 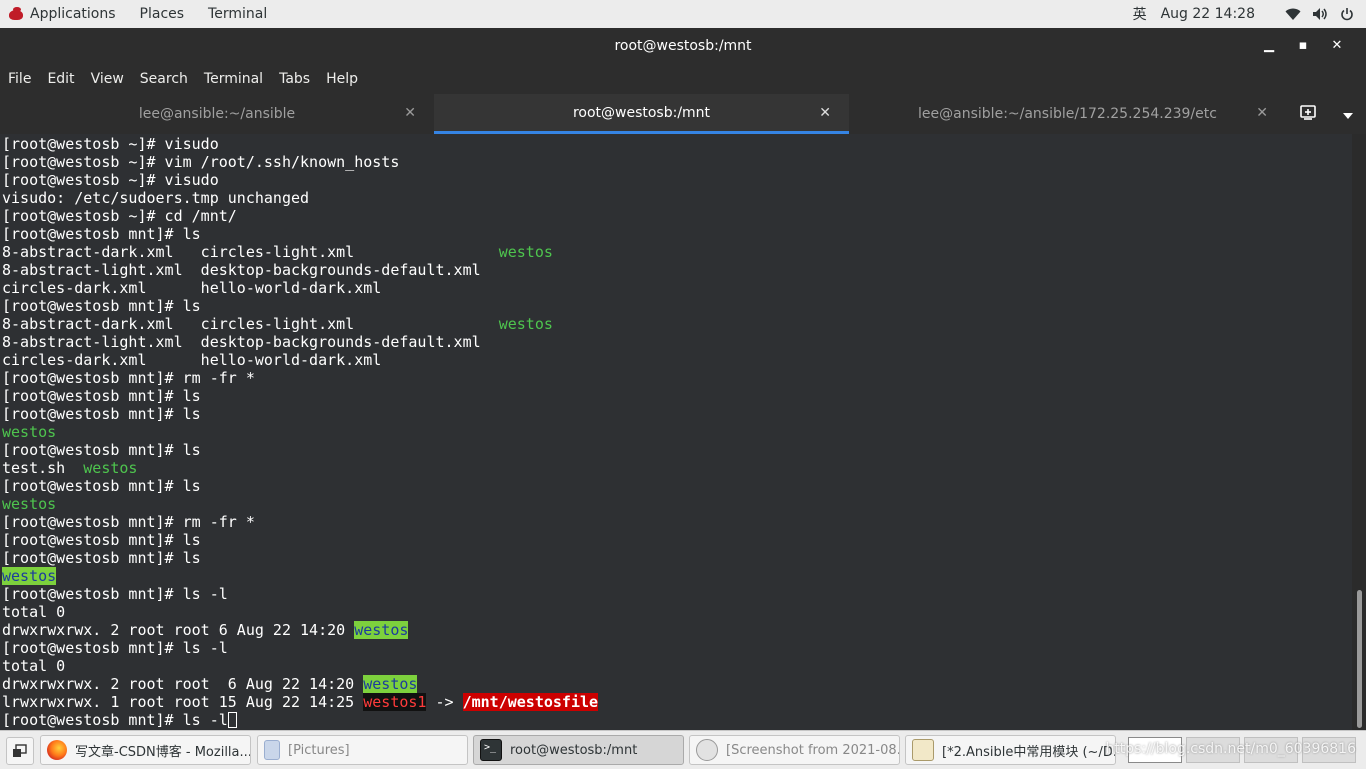 I want to click on wifi-icon, so click(x=1293, y=14).